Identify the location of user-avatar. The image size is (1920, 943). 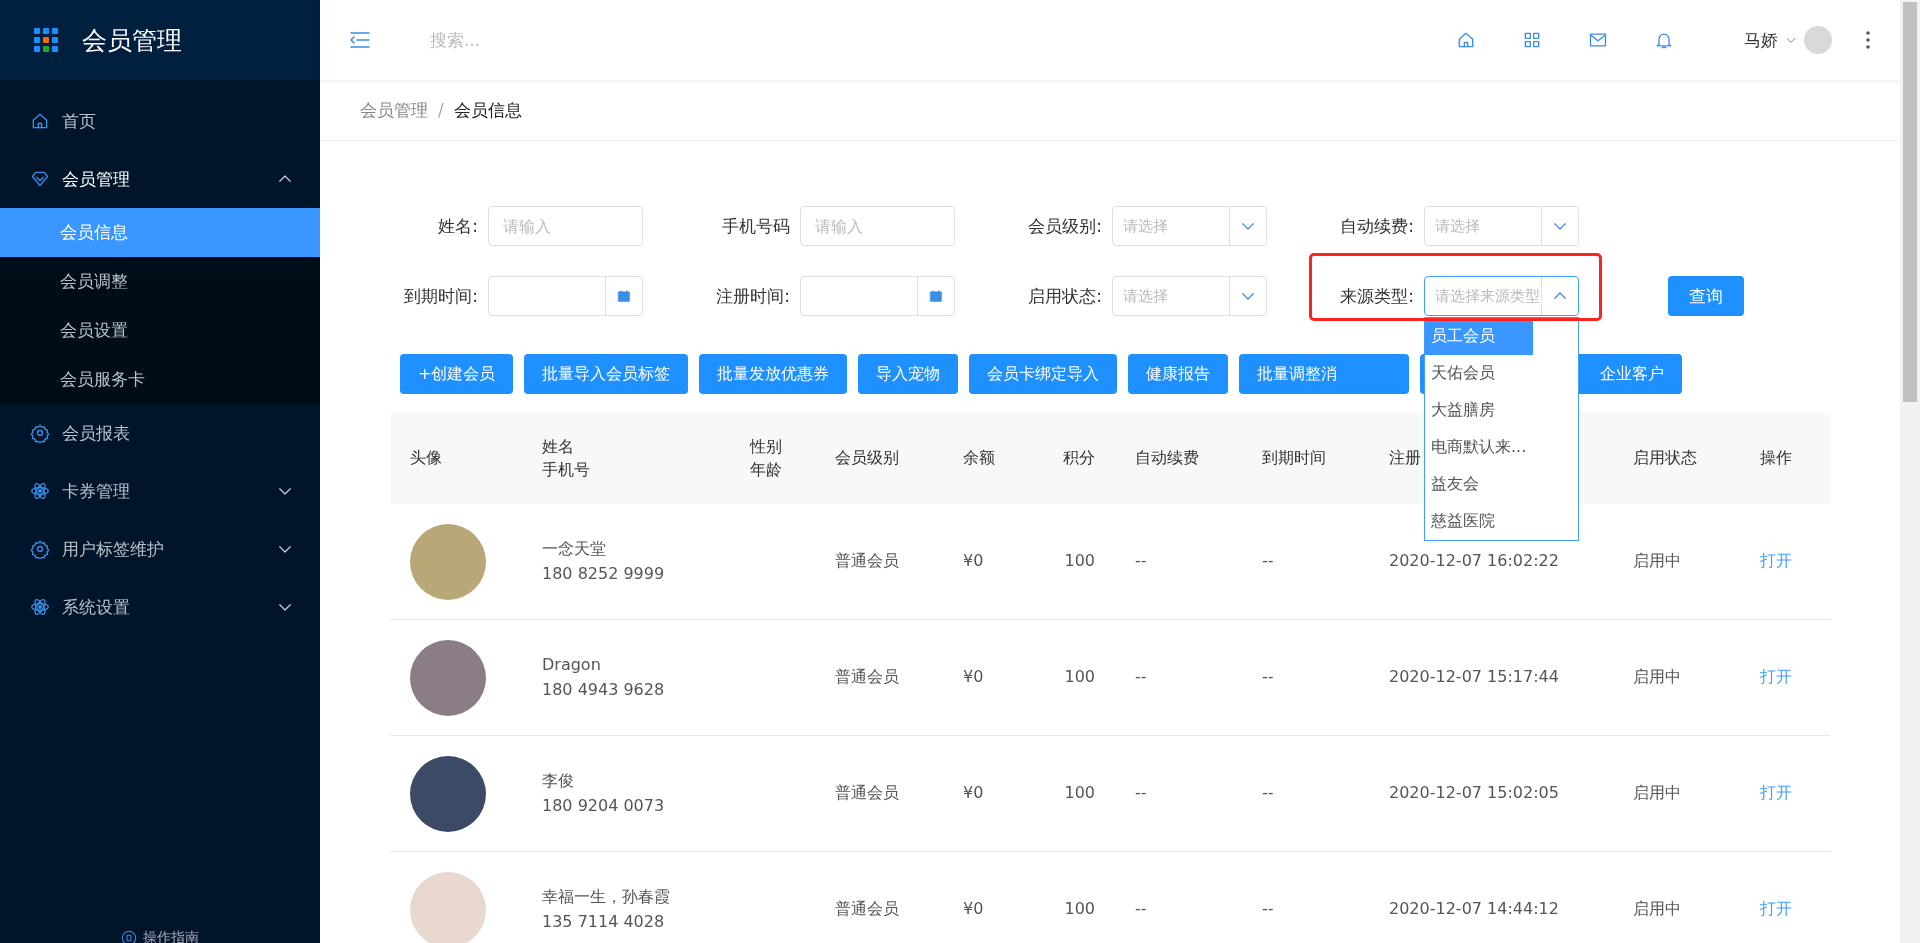
(1818, 40).